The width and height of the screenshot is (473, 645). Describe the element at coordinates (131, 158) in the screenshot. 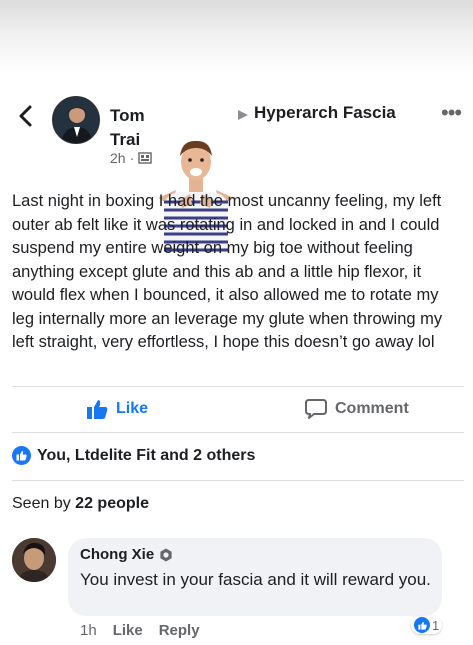

I see `post-meta: 2h ·` at that location.